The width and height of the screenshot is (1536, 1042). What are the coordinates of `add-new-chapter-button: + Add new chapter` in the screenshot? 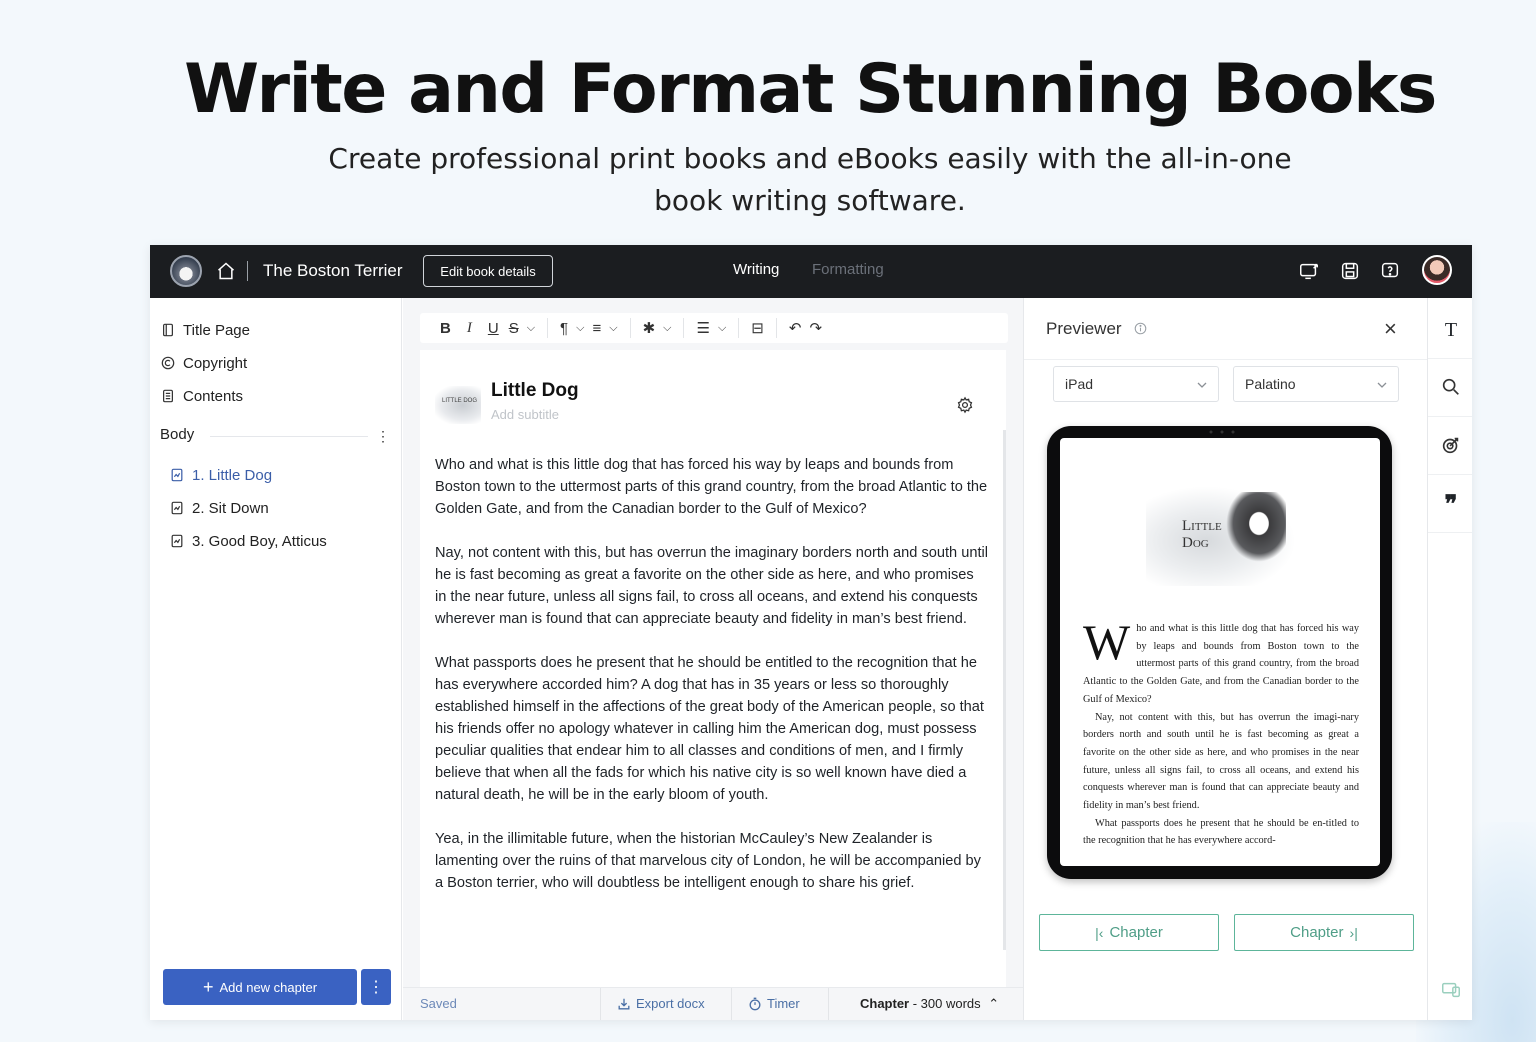 It's located at (260, 987).